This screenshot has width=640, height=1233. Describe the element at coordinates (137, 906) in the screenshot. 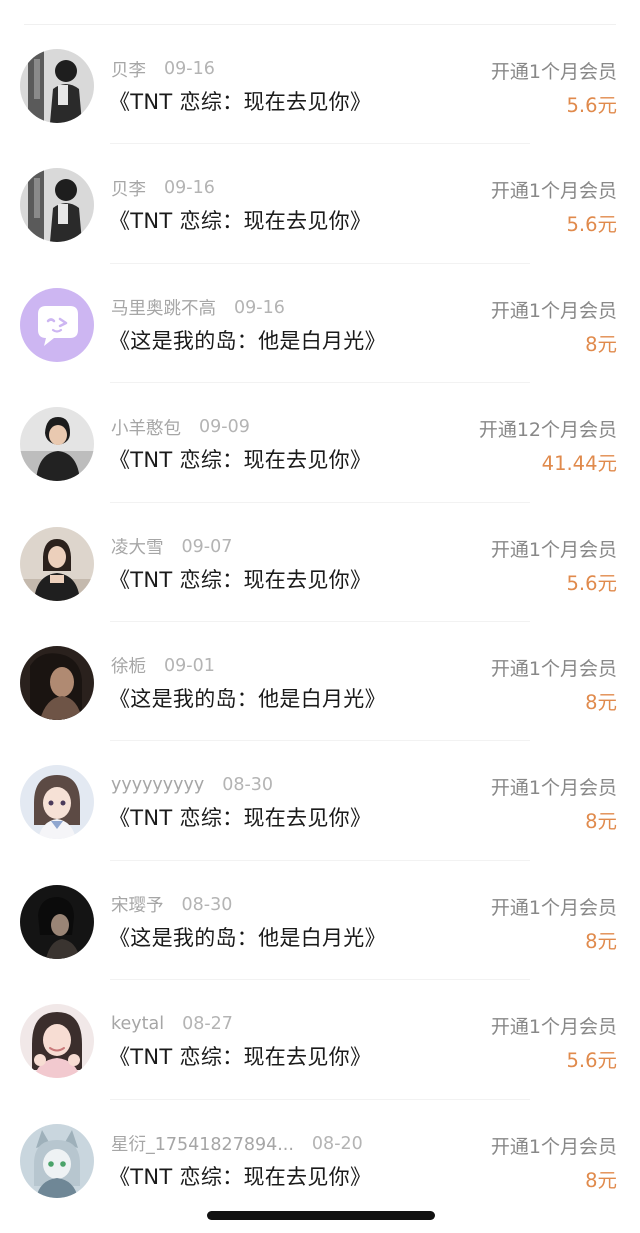

I see `buyer-name: 宋璎予` at that location.